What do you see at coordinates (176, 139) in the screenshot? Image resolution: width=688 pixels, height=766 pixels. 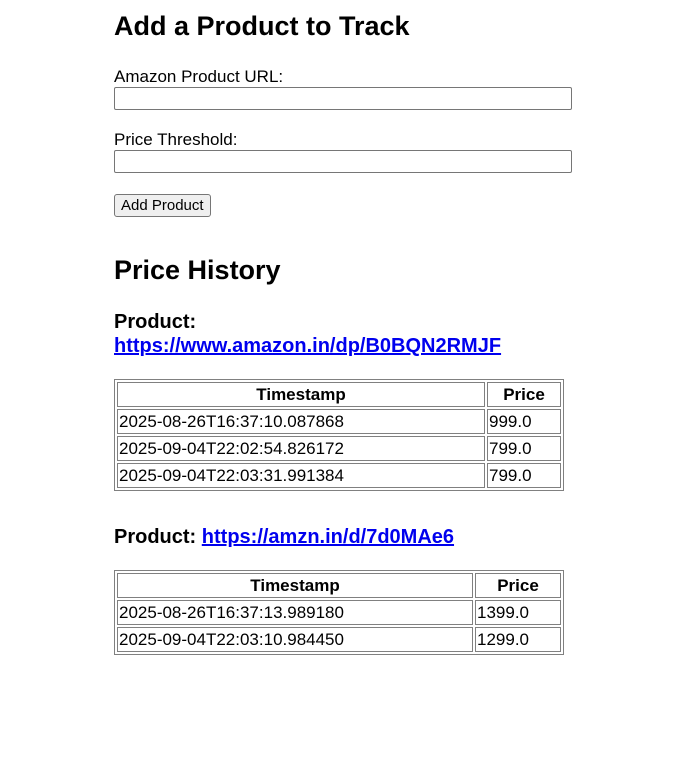 I see `price-threshold-label: Price Threshold:` at bounding box center [176, 139].